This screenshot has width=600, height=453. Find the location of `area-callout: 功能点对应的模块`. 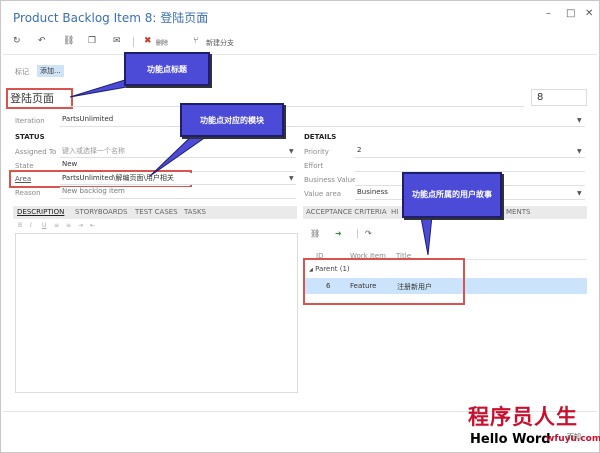

area-callout: 功能点对应的模块 is located at coordinates (232, 120).